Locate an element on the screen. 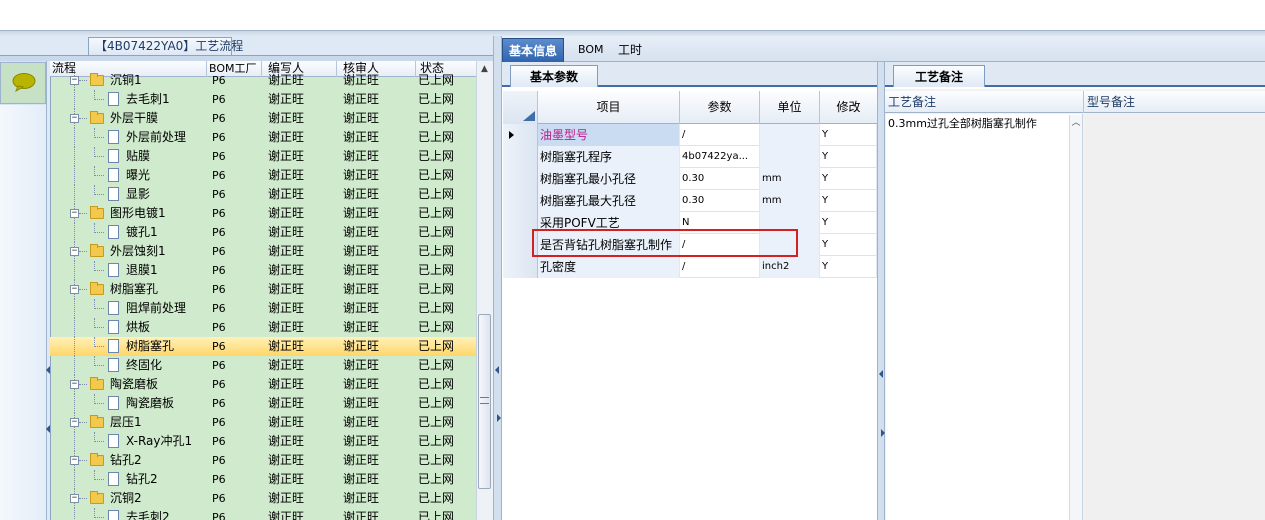  tree-step-row: 显影 P6 谢正旺 谢正旺 已上网 is located at coordinates (263, 194).